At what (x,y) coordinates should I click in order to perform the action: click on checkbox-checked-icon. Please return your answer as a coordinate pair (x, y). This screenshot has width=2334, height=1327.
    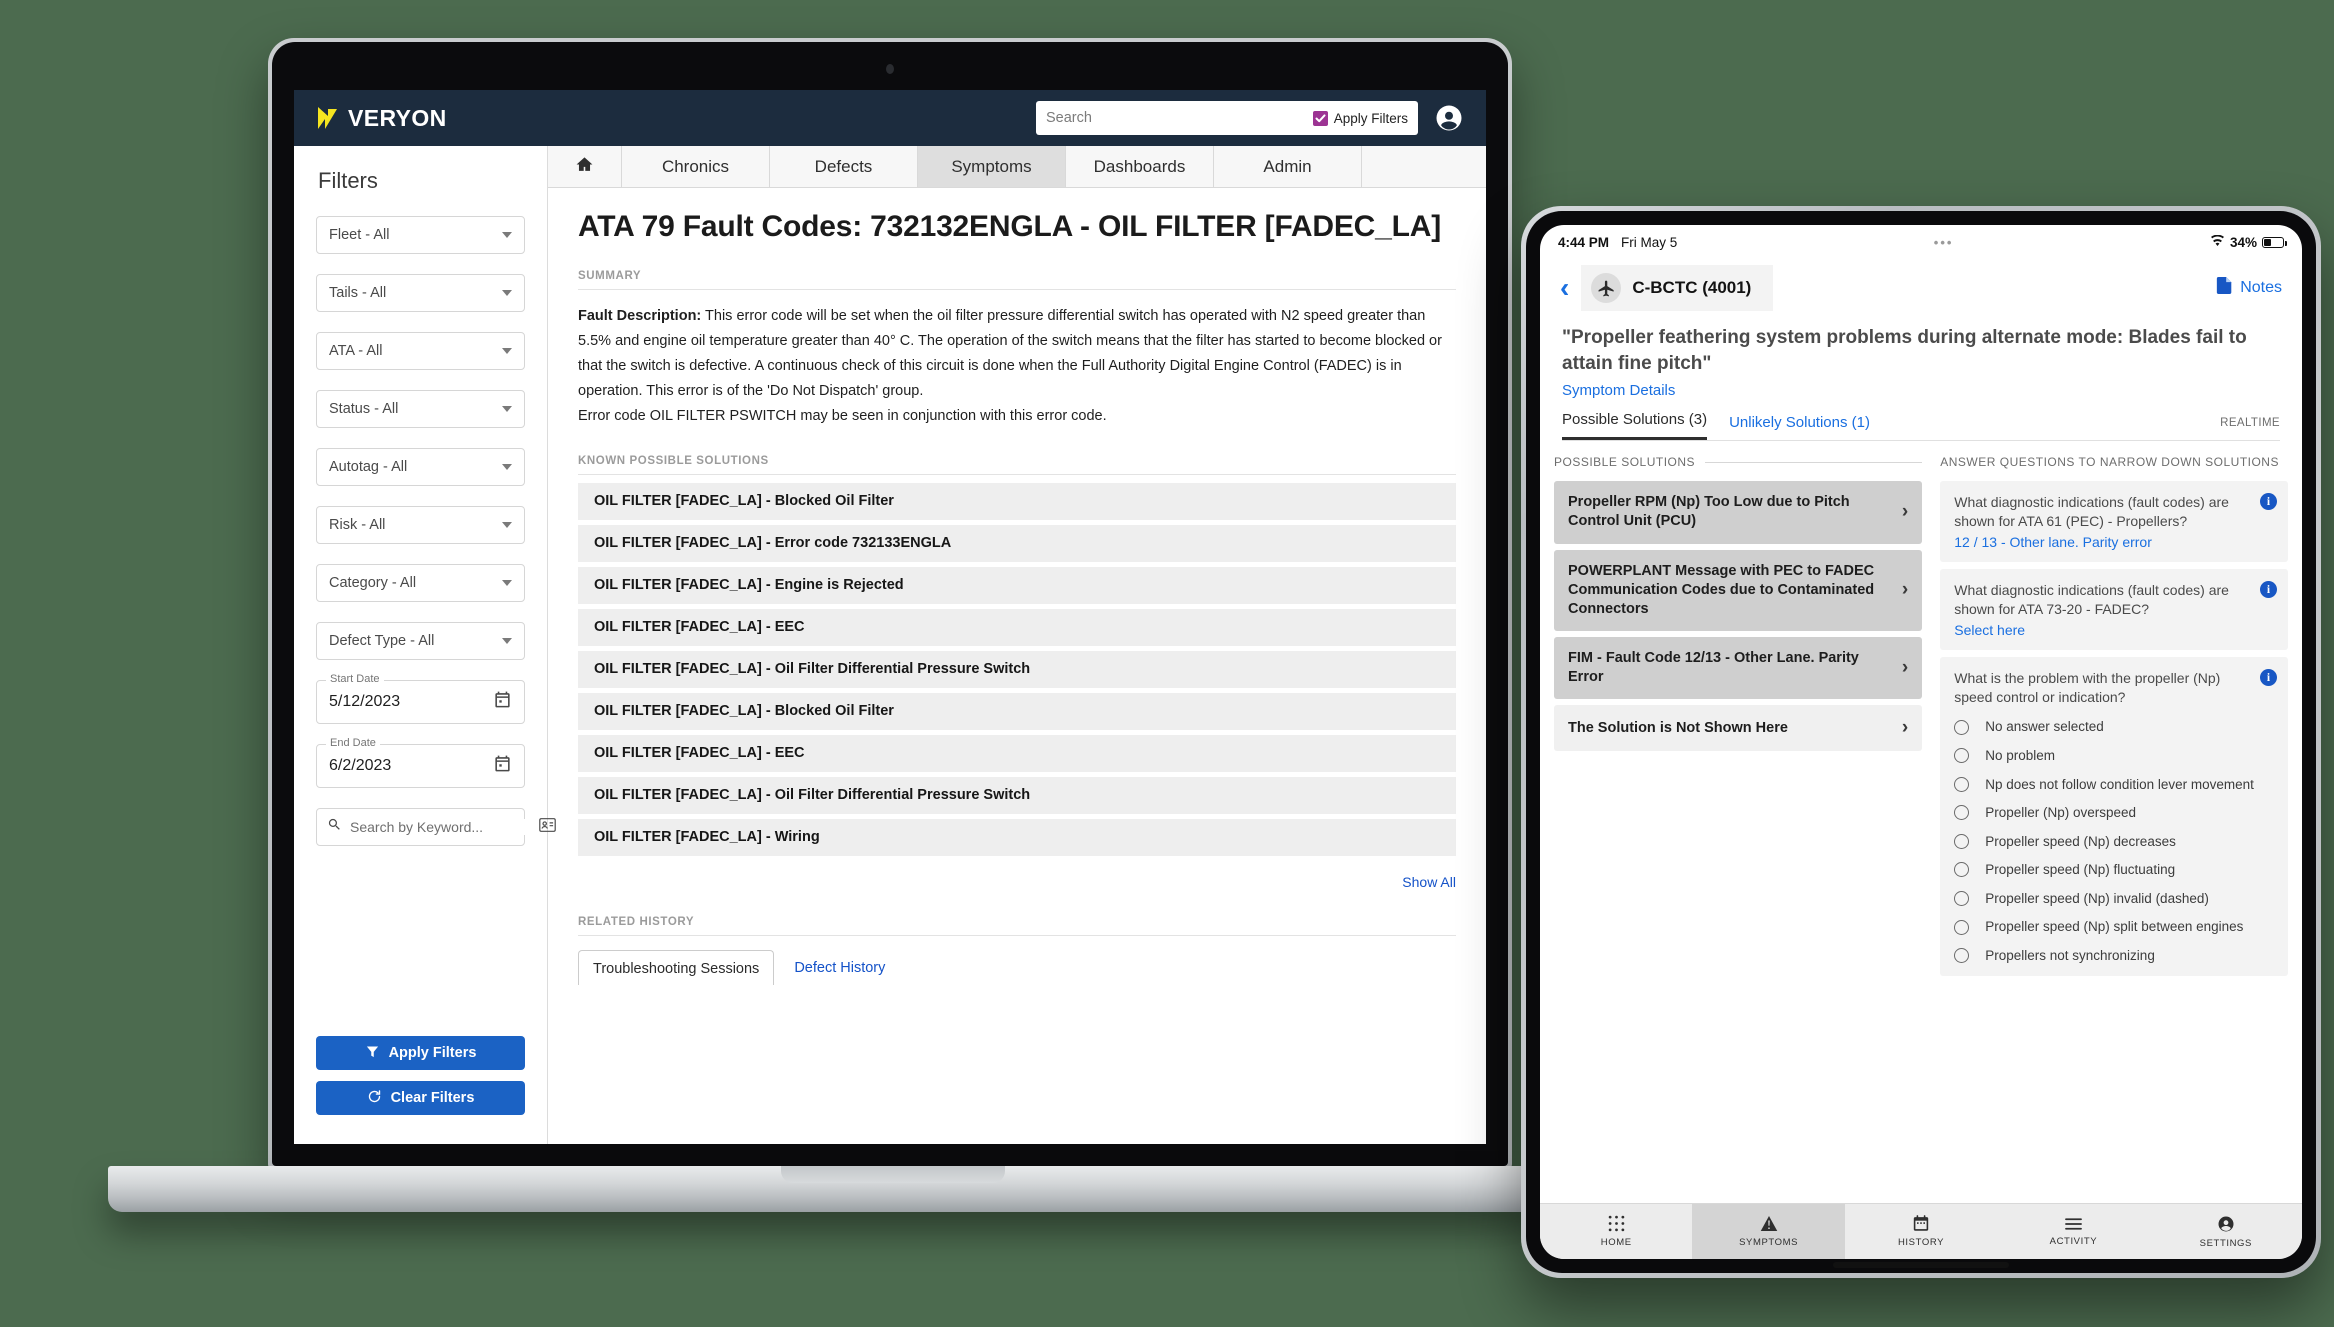
    Looking at the image, I should click on (1320, 118).